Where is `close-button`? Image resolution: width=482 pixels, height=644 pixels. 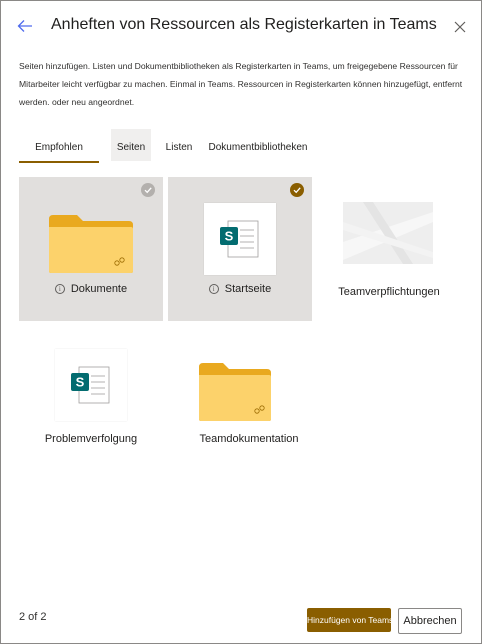 close-button is located at coordinates (460, 27).